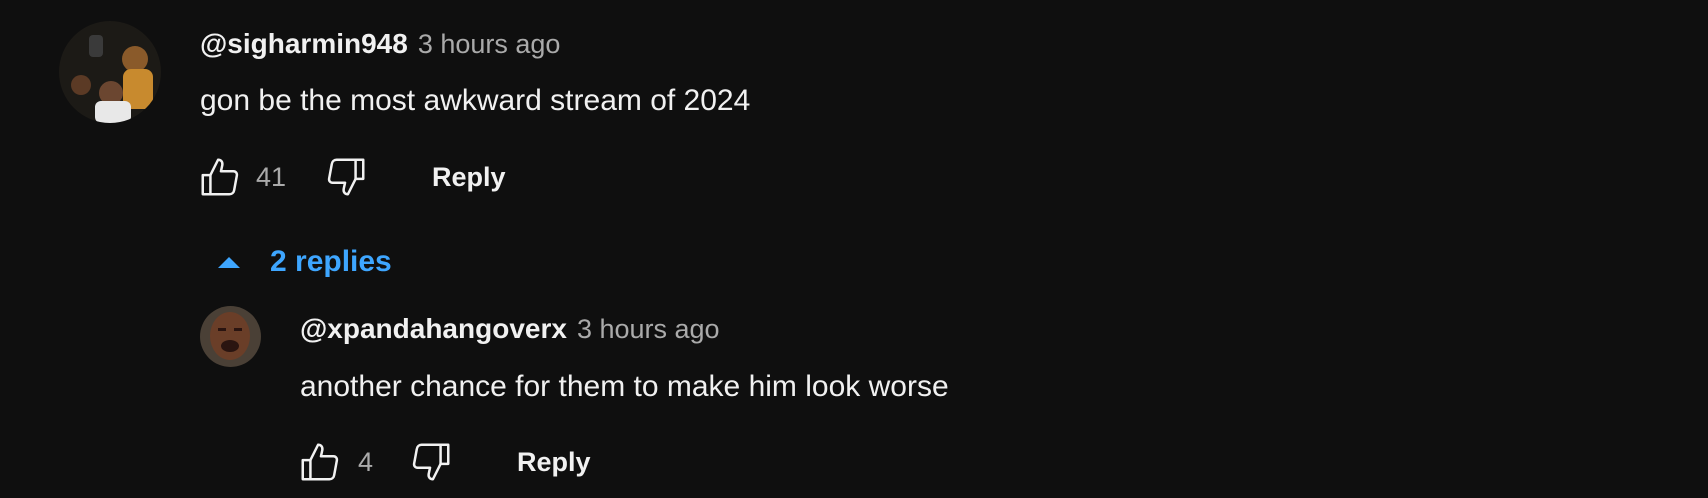 The image size is (1708, 498). I want to click on comment-timestamp: 3 hours ago, so click(489, 44).